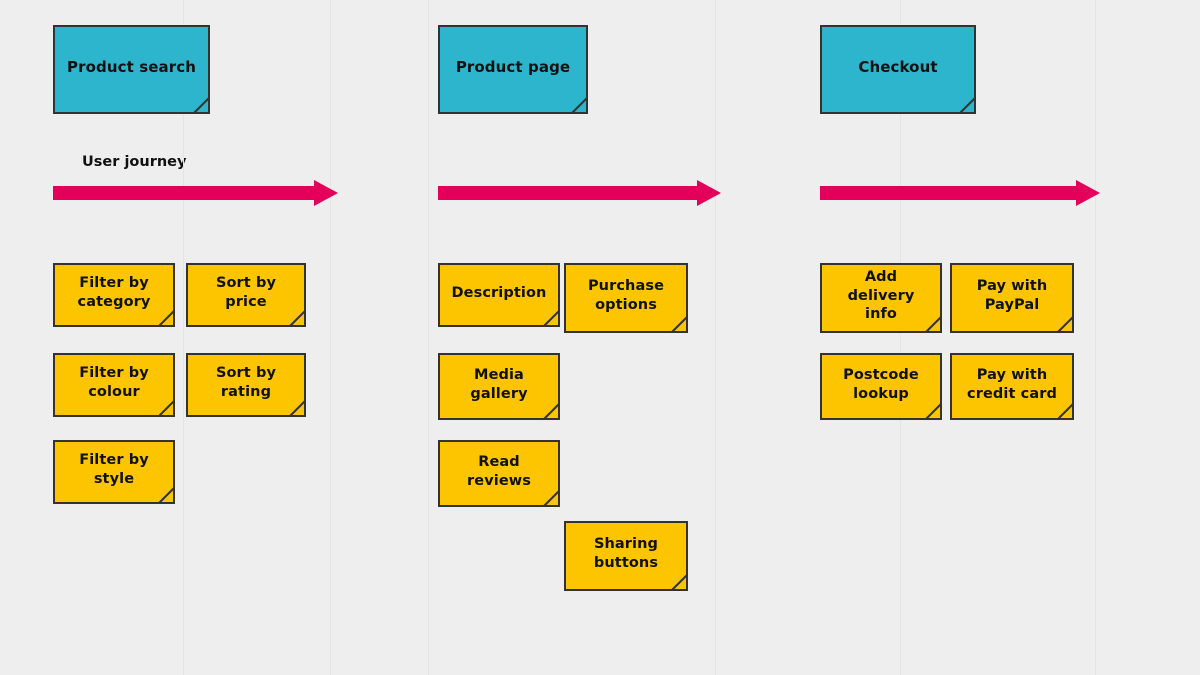 This screenshot has height=675, width=1200. Describe the element at coordinates (114, 292) in the screenshot. I see `story-note-product-search-0-label: Filter by category` at that location.